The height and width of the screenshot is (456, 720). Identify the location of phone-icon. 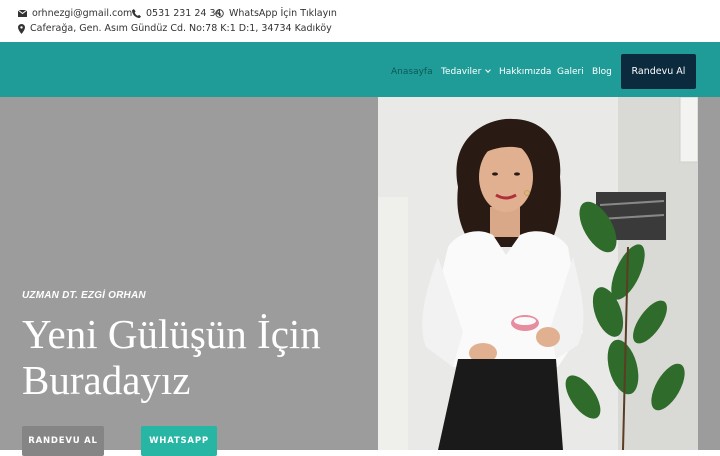
(136, 13).